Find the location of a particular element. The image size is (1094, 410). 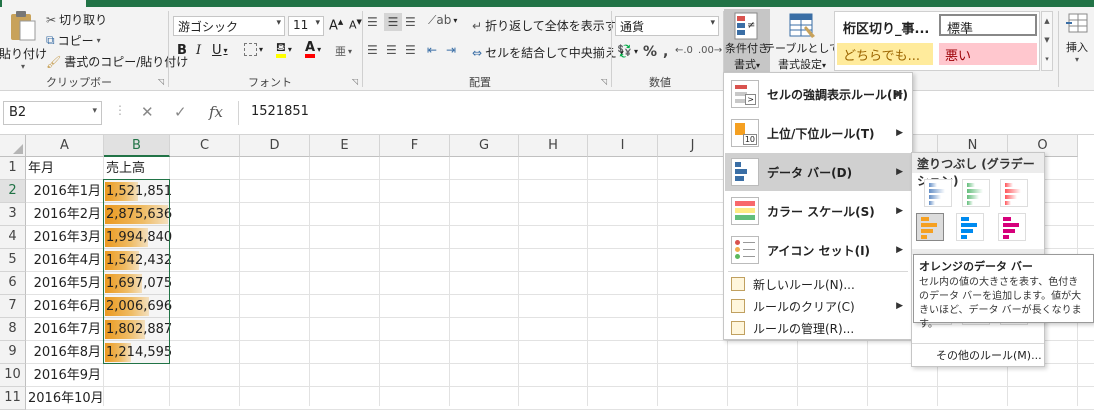

menu-item-highlight-rules: > セルの強調表示ルール(H) ▶ is located at coordinates (818, 94).